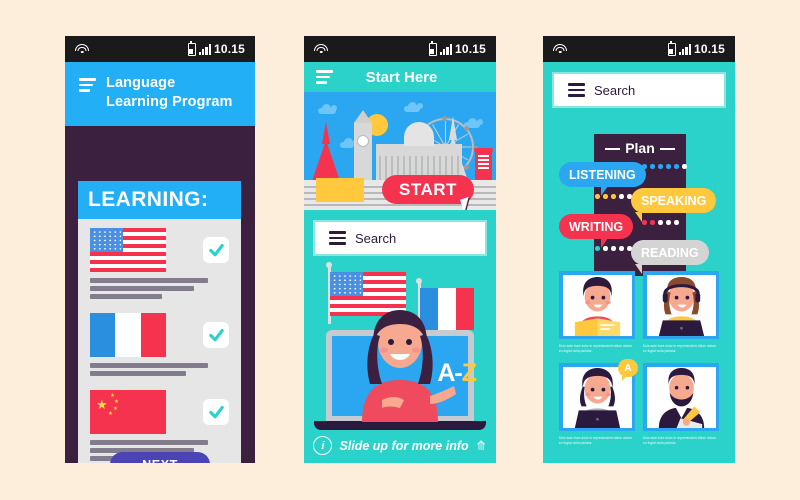 The width and height of the screenshot is (800, 500). I want to click on skill-label: READING, so click(670, 252).